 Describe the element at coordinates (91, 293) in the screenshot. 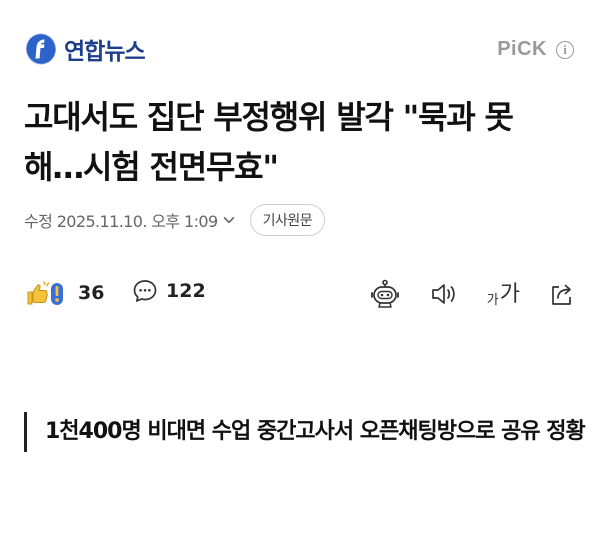

I see `reaction-count: 36` at that location.